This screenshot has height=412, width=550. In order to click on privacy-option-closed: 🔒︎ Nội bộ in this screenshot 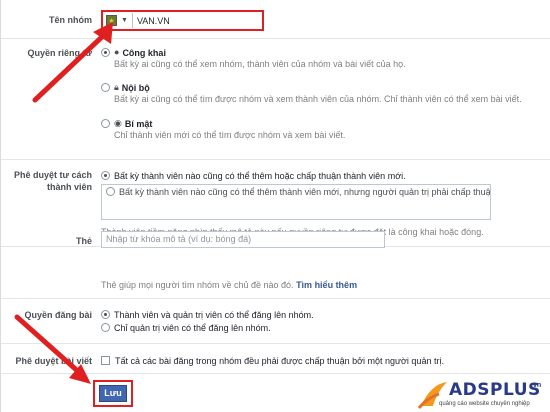, I will do `click(125, 88)`.